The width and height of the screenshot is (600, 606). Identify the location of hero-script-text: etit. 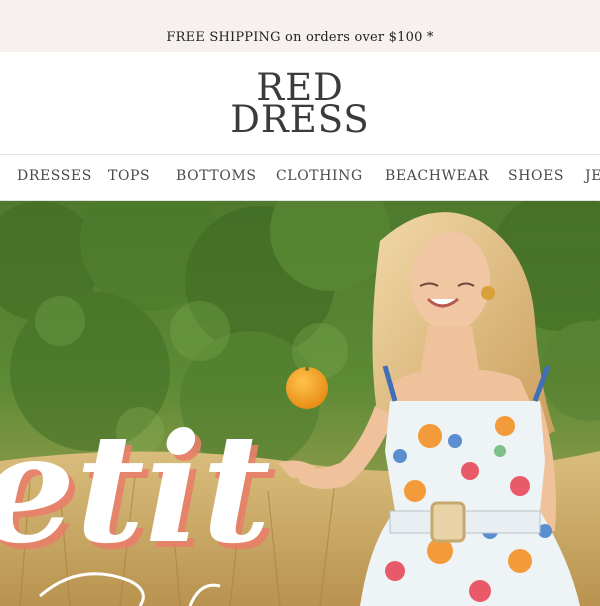
(135, 489).